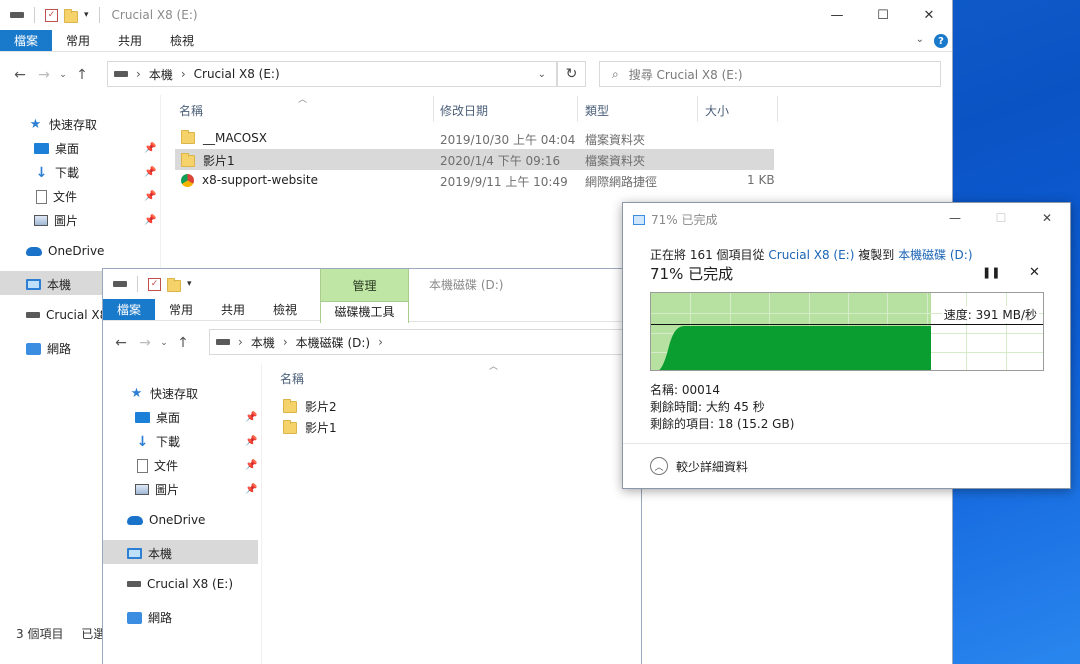 The height and width of the screenshot is (664, 1080). Describe the element at coordinates (542, 74) in the screenshot. I see `address-dropdown-icon: ⌄` at that location.